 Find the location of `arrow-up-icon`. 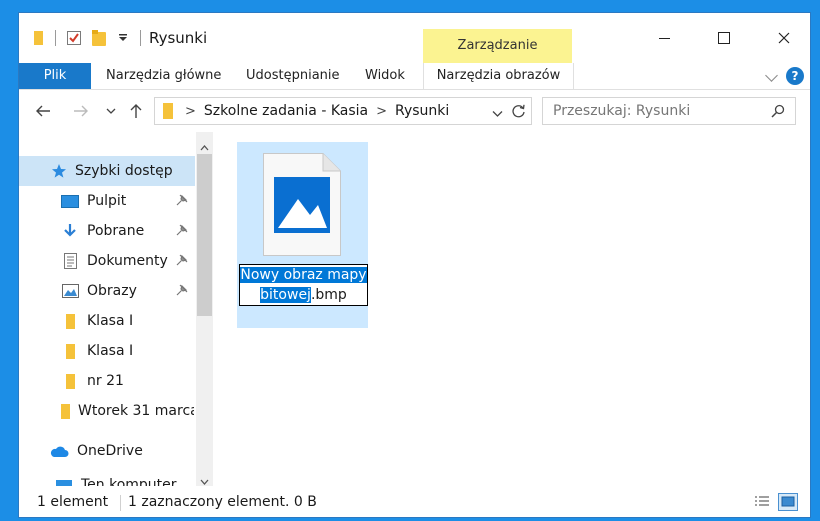

arrow-up-icon is located at coordinates (136, 111).